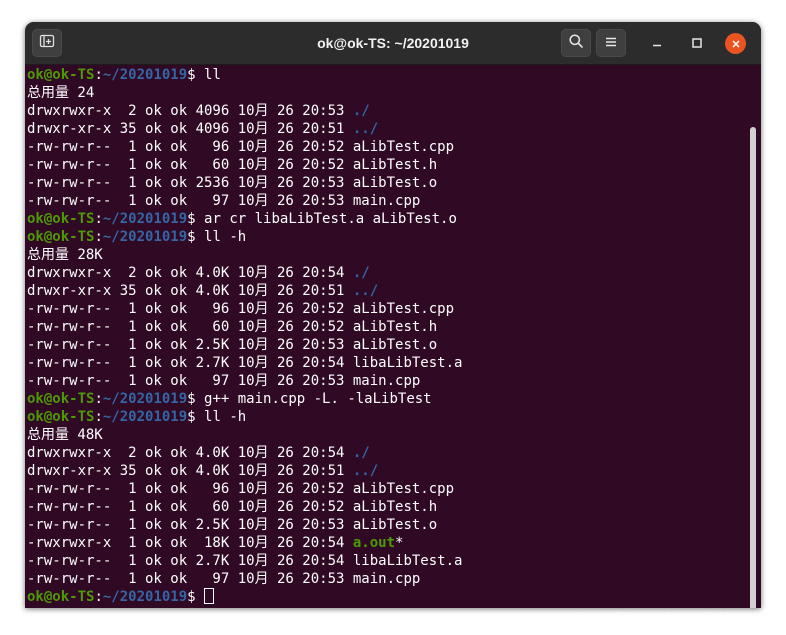 This screenshot has width=786, height=635. What do you see at coordinates (212, 75) in the screenshot?
I see `command-text: ll` at bounding box center [212, 75].